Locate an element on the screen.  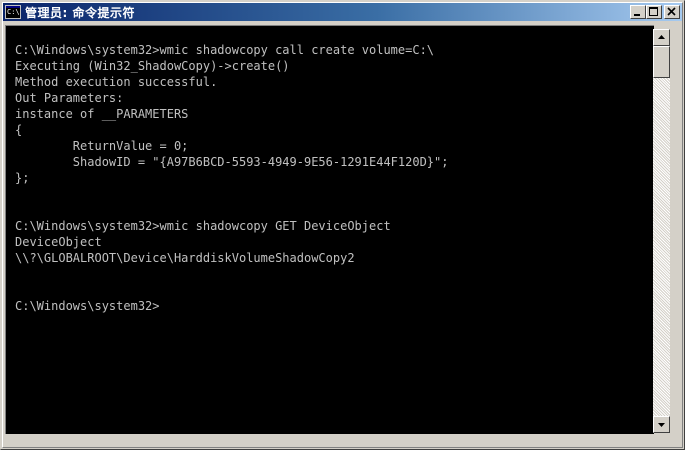
cmd-console-icon: C:\ is located at coordinates (13, 12).